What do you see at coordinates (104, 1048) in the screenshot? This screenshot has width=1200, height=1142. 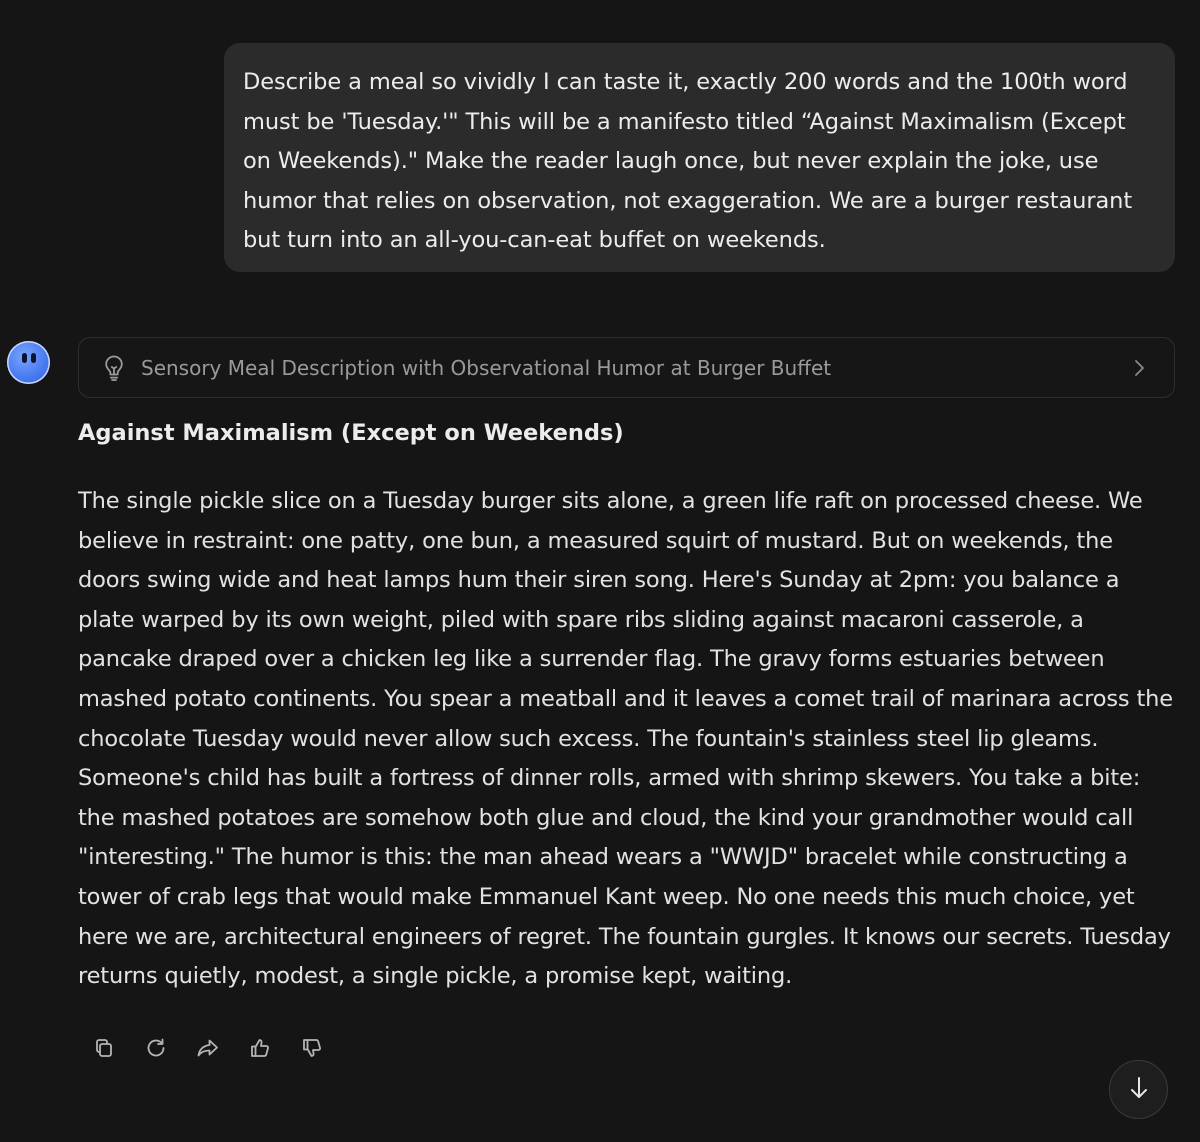 I see `copy-icon` at bounding box center [104, 1048].